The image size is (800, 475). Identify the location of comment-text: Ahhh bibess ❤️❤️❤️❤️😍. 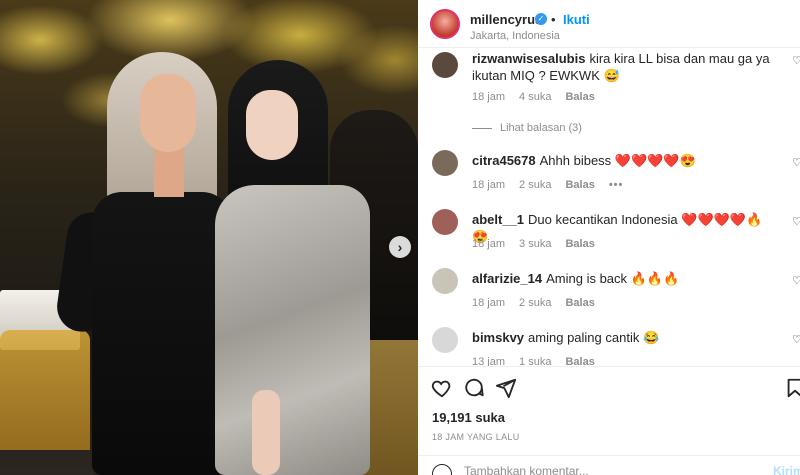
(617, 160).